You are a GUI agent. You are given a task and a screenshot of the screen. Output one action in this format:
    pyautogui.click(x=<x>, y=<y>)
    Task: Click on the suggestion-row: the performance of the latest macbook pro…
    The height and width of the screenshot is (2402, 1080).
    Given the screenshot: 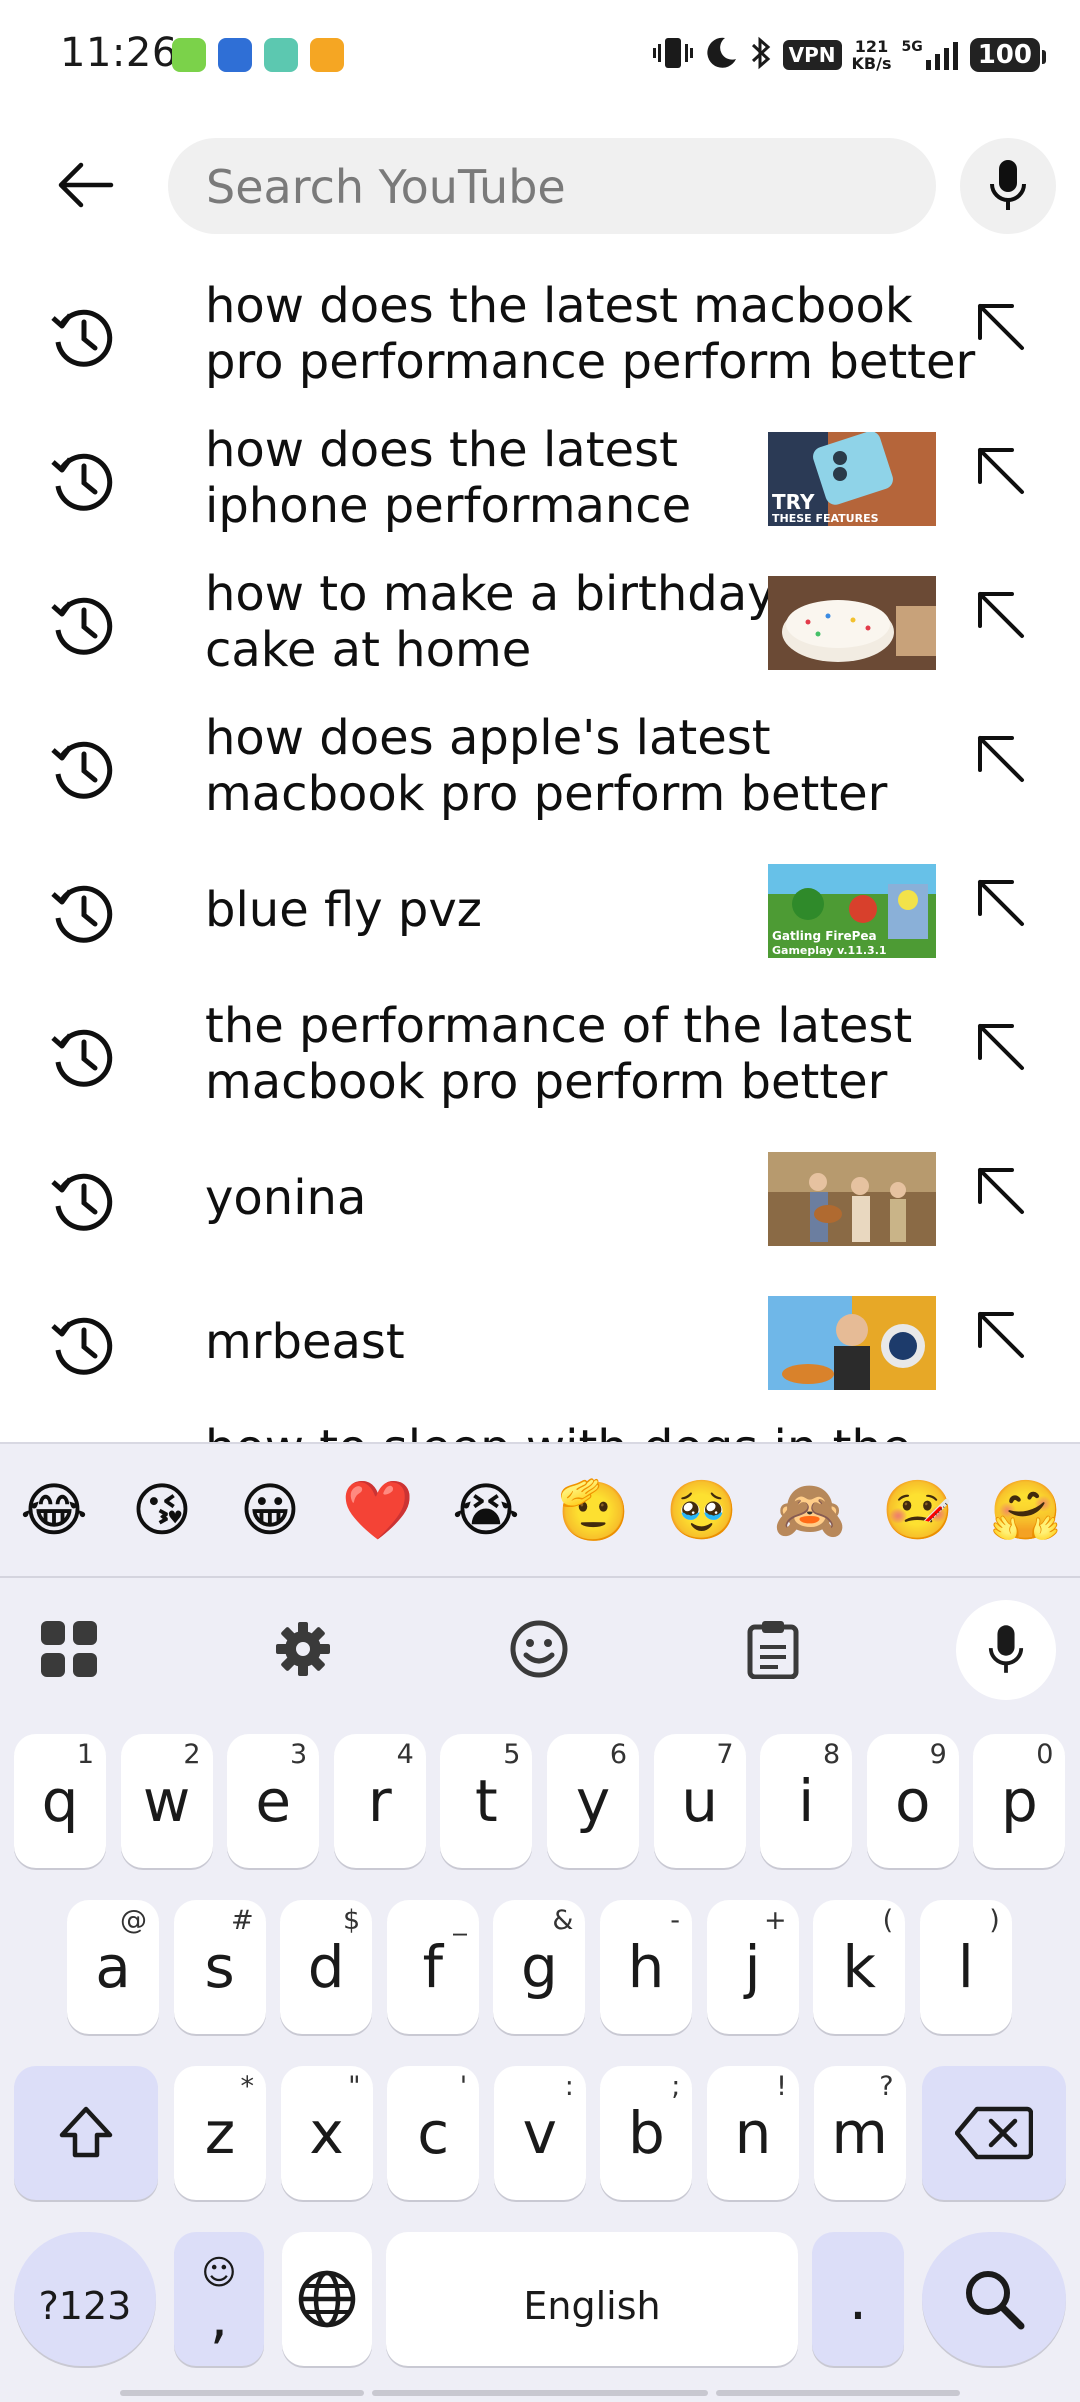 What is the action you would take?
    pyautogui.click(x=540, y=1054)
    